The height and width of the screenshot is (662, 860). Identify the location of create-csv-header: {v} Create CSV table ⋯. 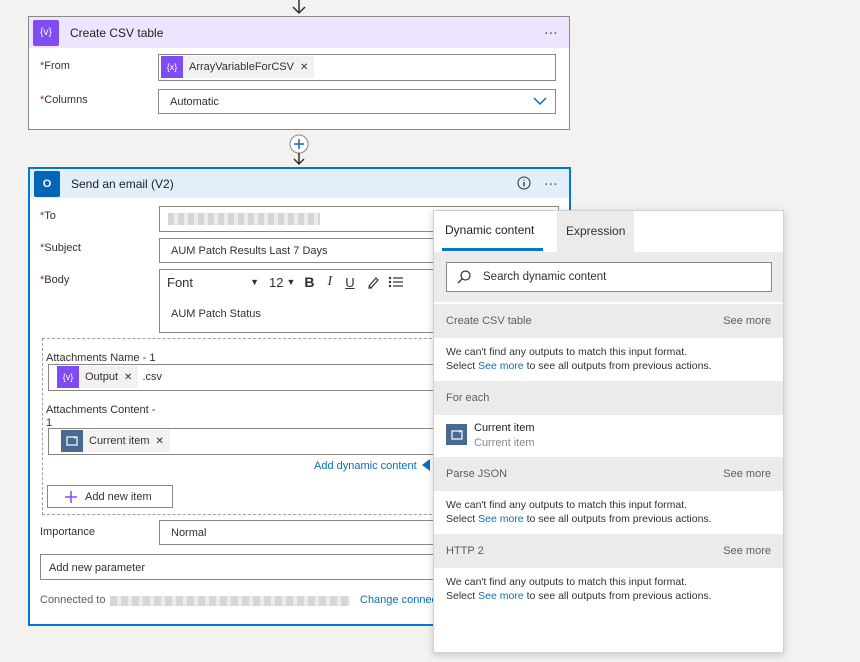
(299, 32).